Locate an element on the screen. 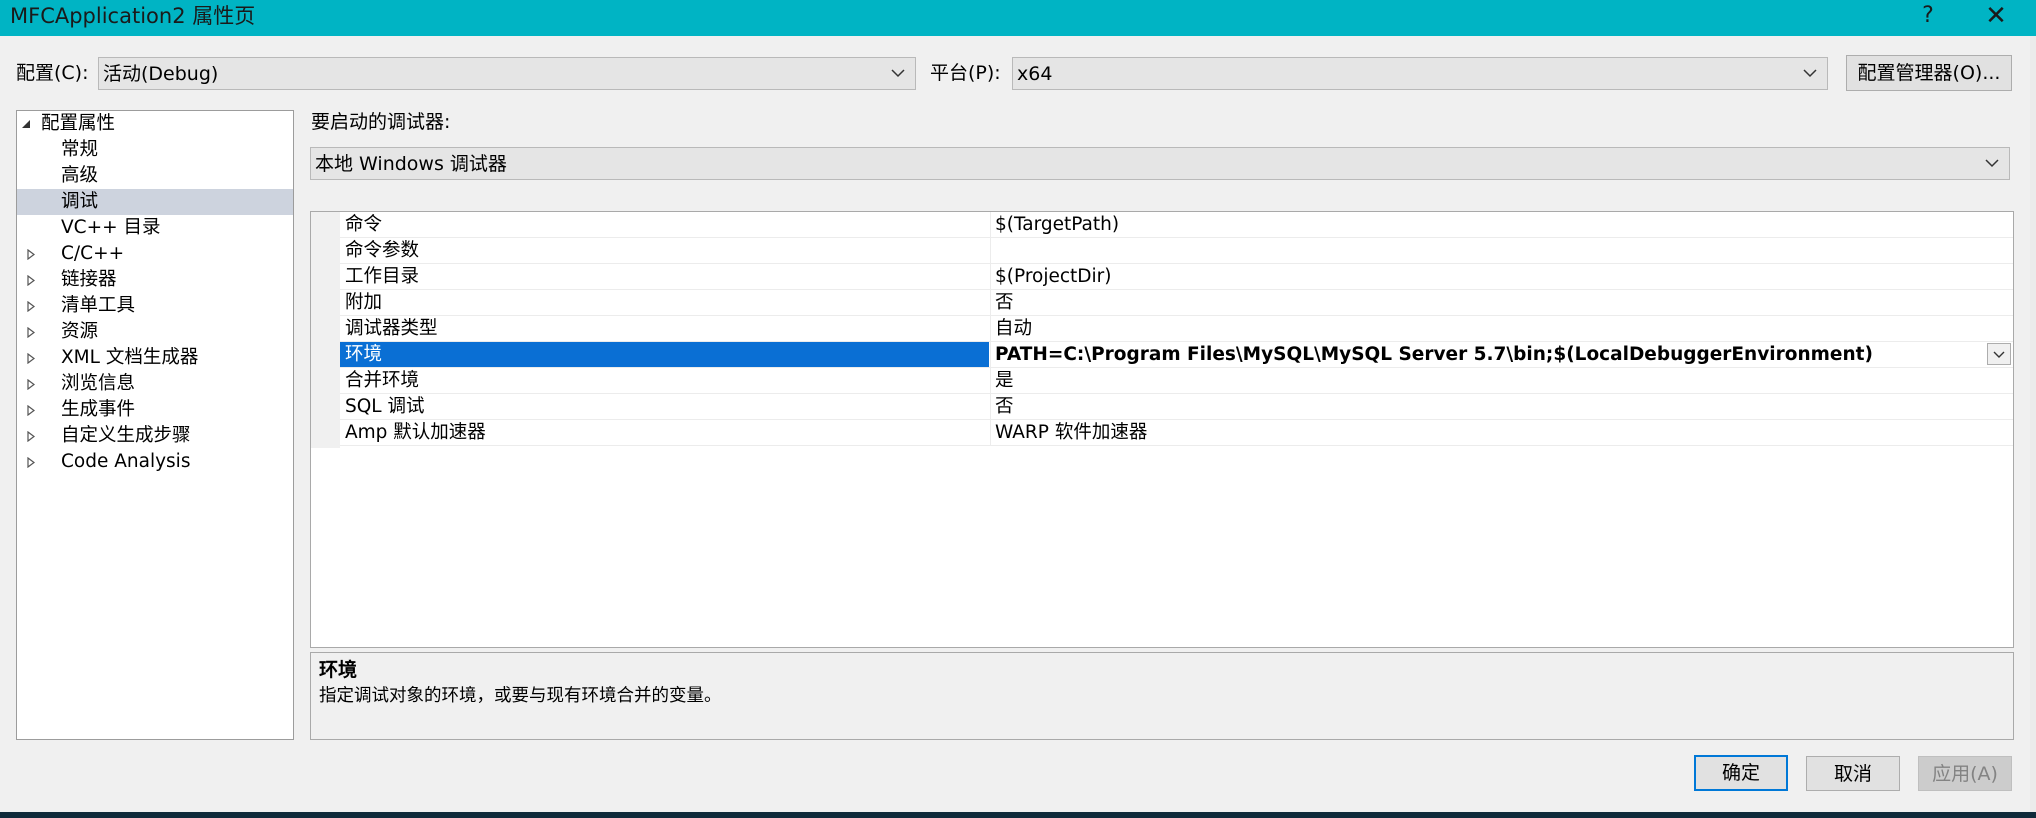 The height and width of the screenshot is (818, 2036). value-dropdown-button is located at coordinates (1999, 354).